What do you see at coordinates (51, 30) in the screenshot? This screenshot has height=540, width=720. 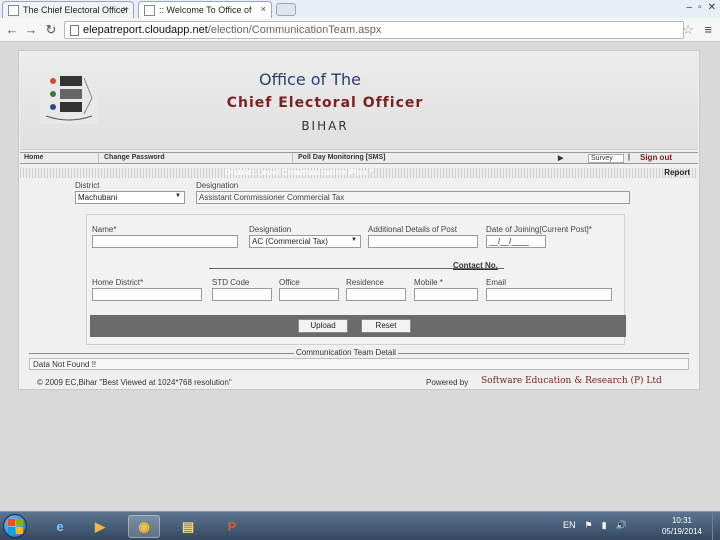 I see `reload-icon: ↻` at bounding box center [51, 30].